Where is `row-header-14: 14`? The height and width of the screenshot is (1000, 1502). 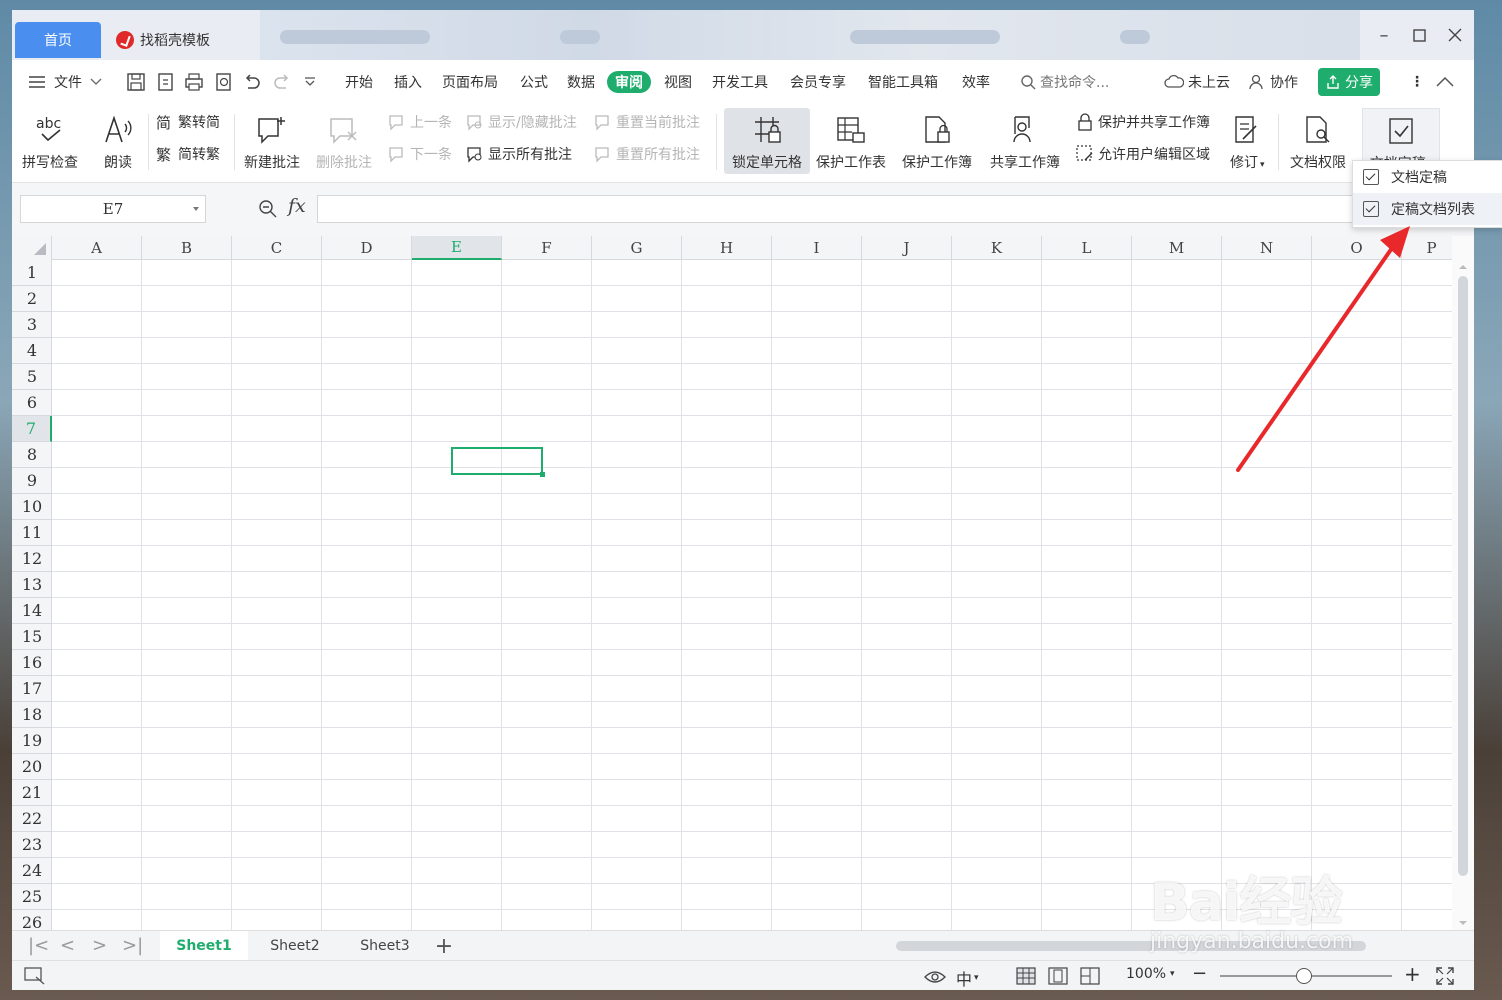 row-header-14: 14 is located at coordinates (32, 611).